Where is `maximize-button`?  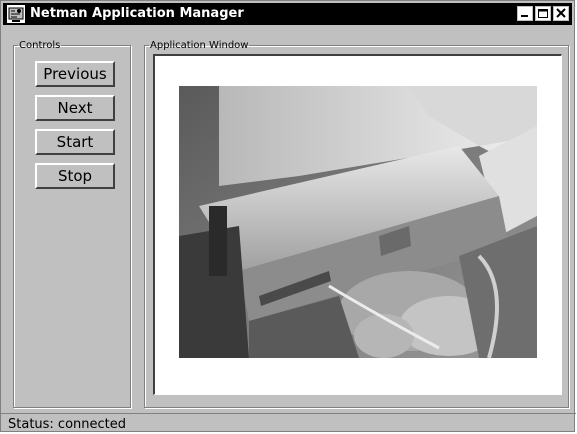
maximize-button is located at coordinates (543, 13).